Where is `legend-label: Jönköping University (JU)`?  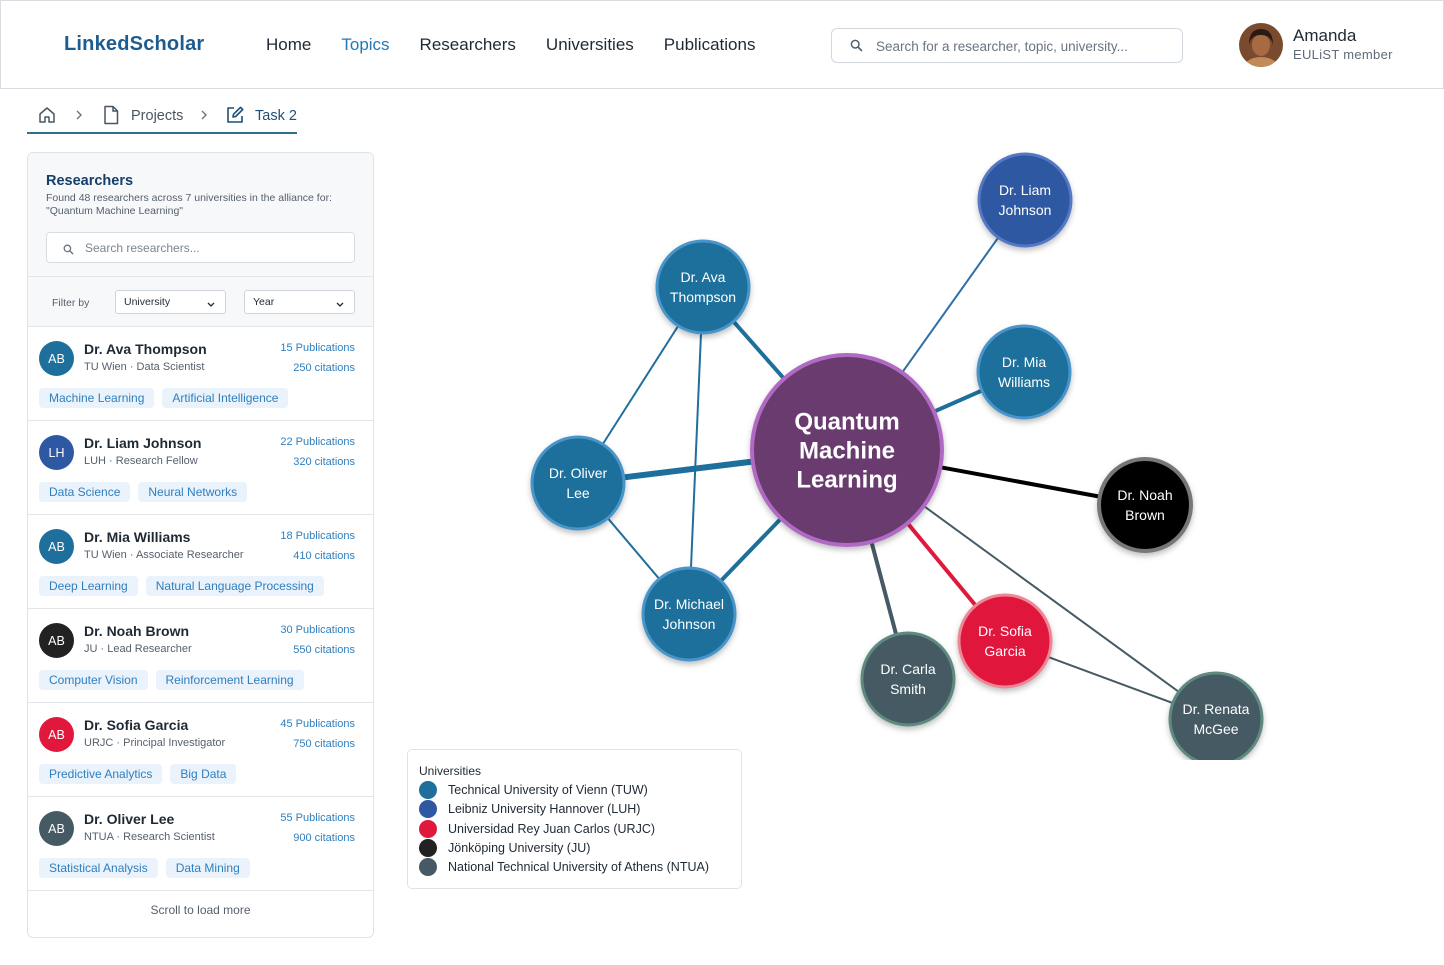
legend-label: Jönköping University (JU) is located at coordinates (519, 848).